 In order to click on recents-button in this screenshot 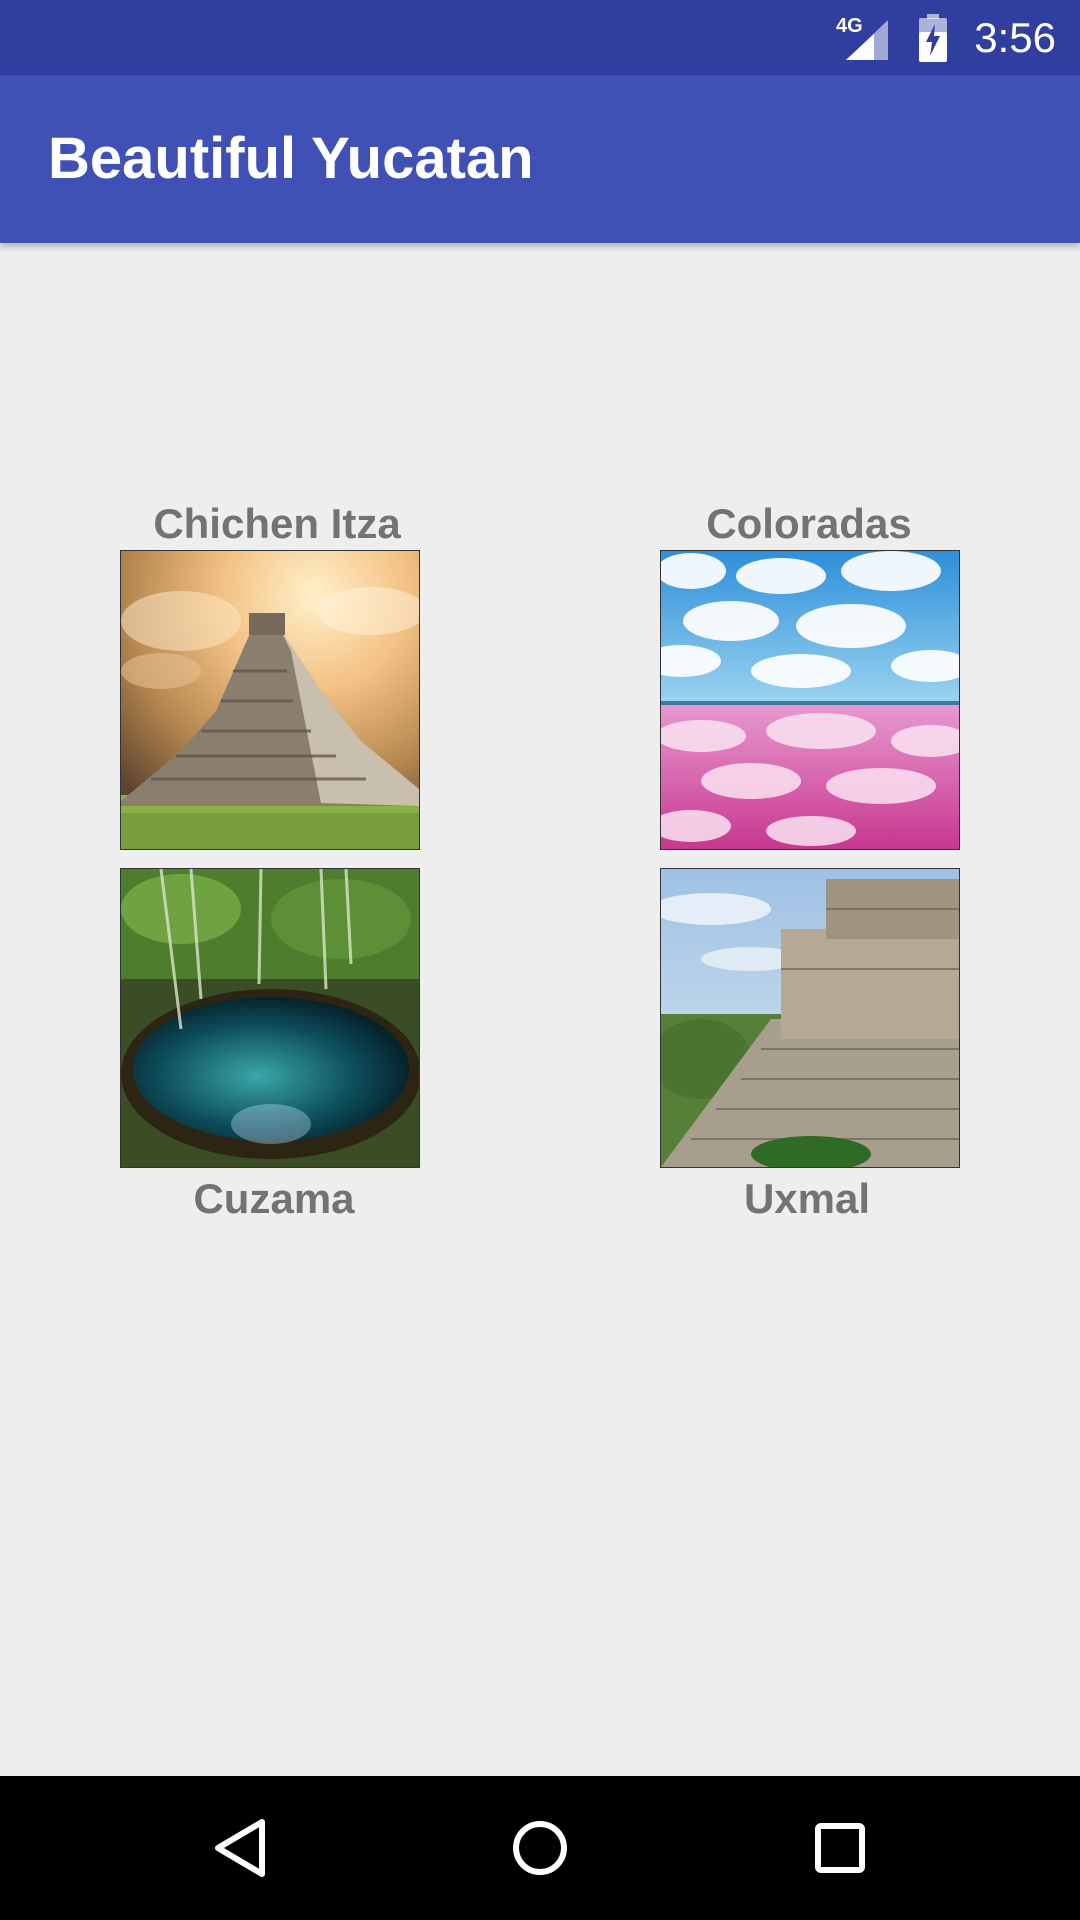, I will do `click(840, 1848)`.